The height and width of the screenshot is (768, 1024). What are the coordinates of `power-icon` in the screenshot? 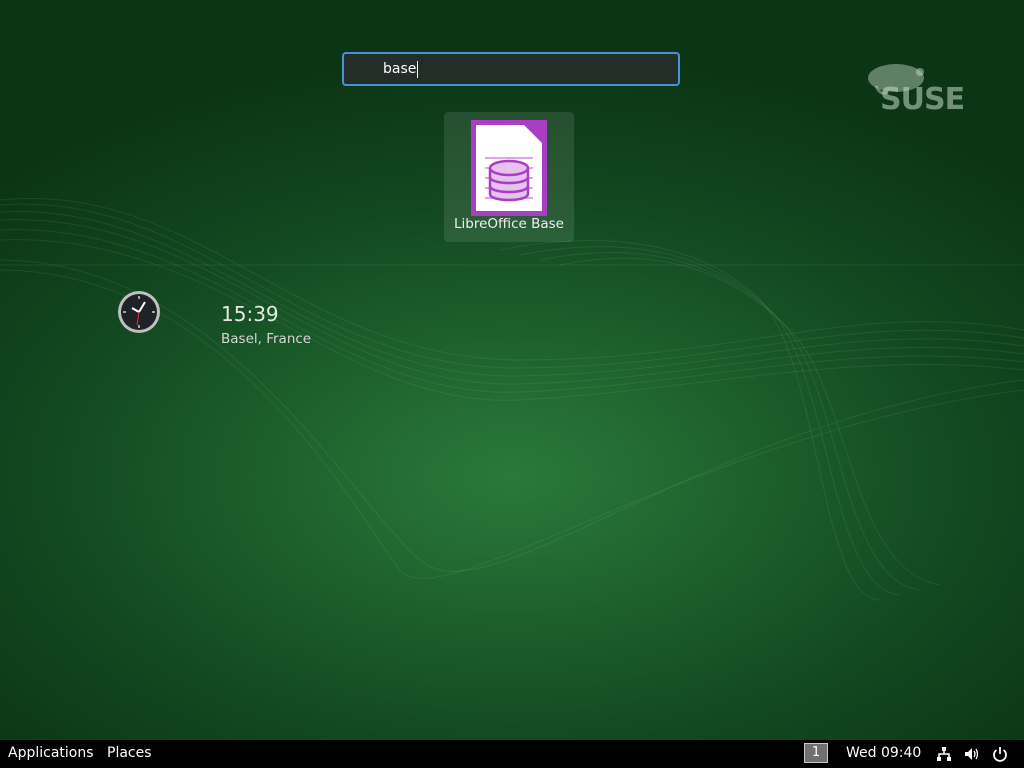 It's located at (1000, 754).